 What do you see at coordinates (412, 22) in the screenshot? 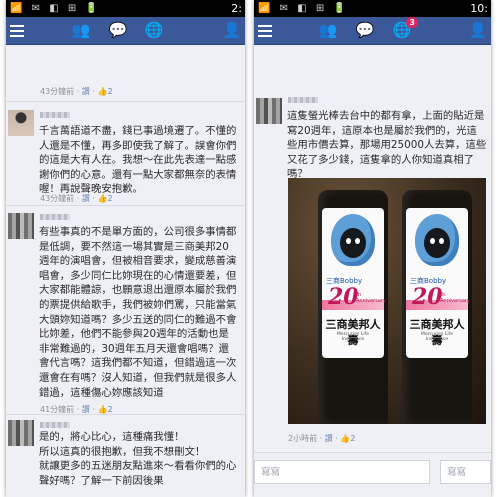
I see `notification-badge: 3` at bounding box center [412, 22].